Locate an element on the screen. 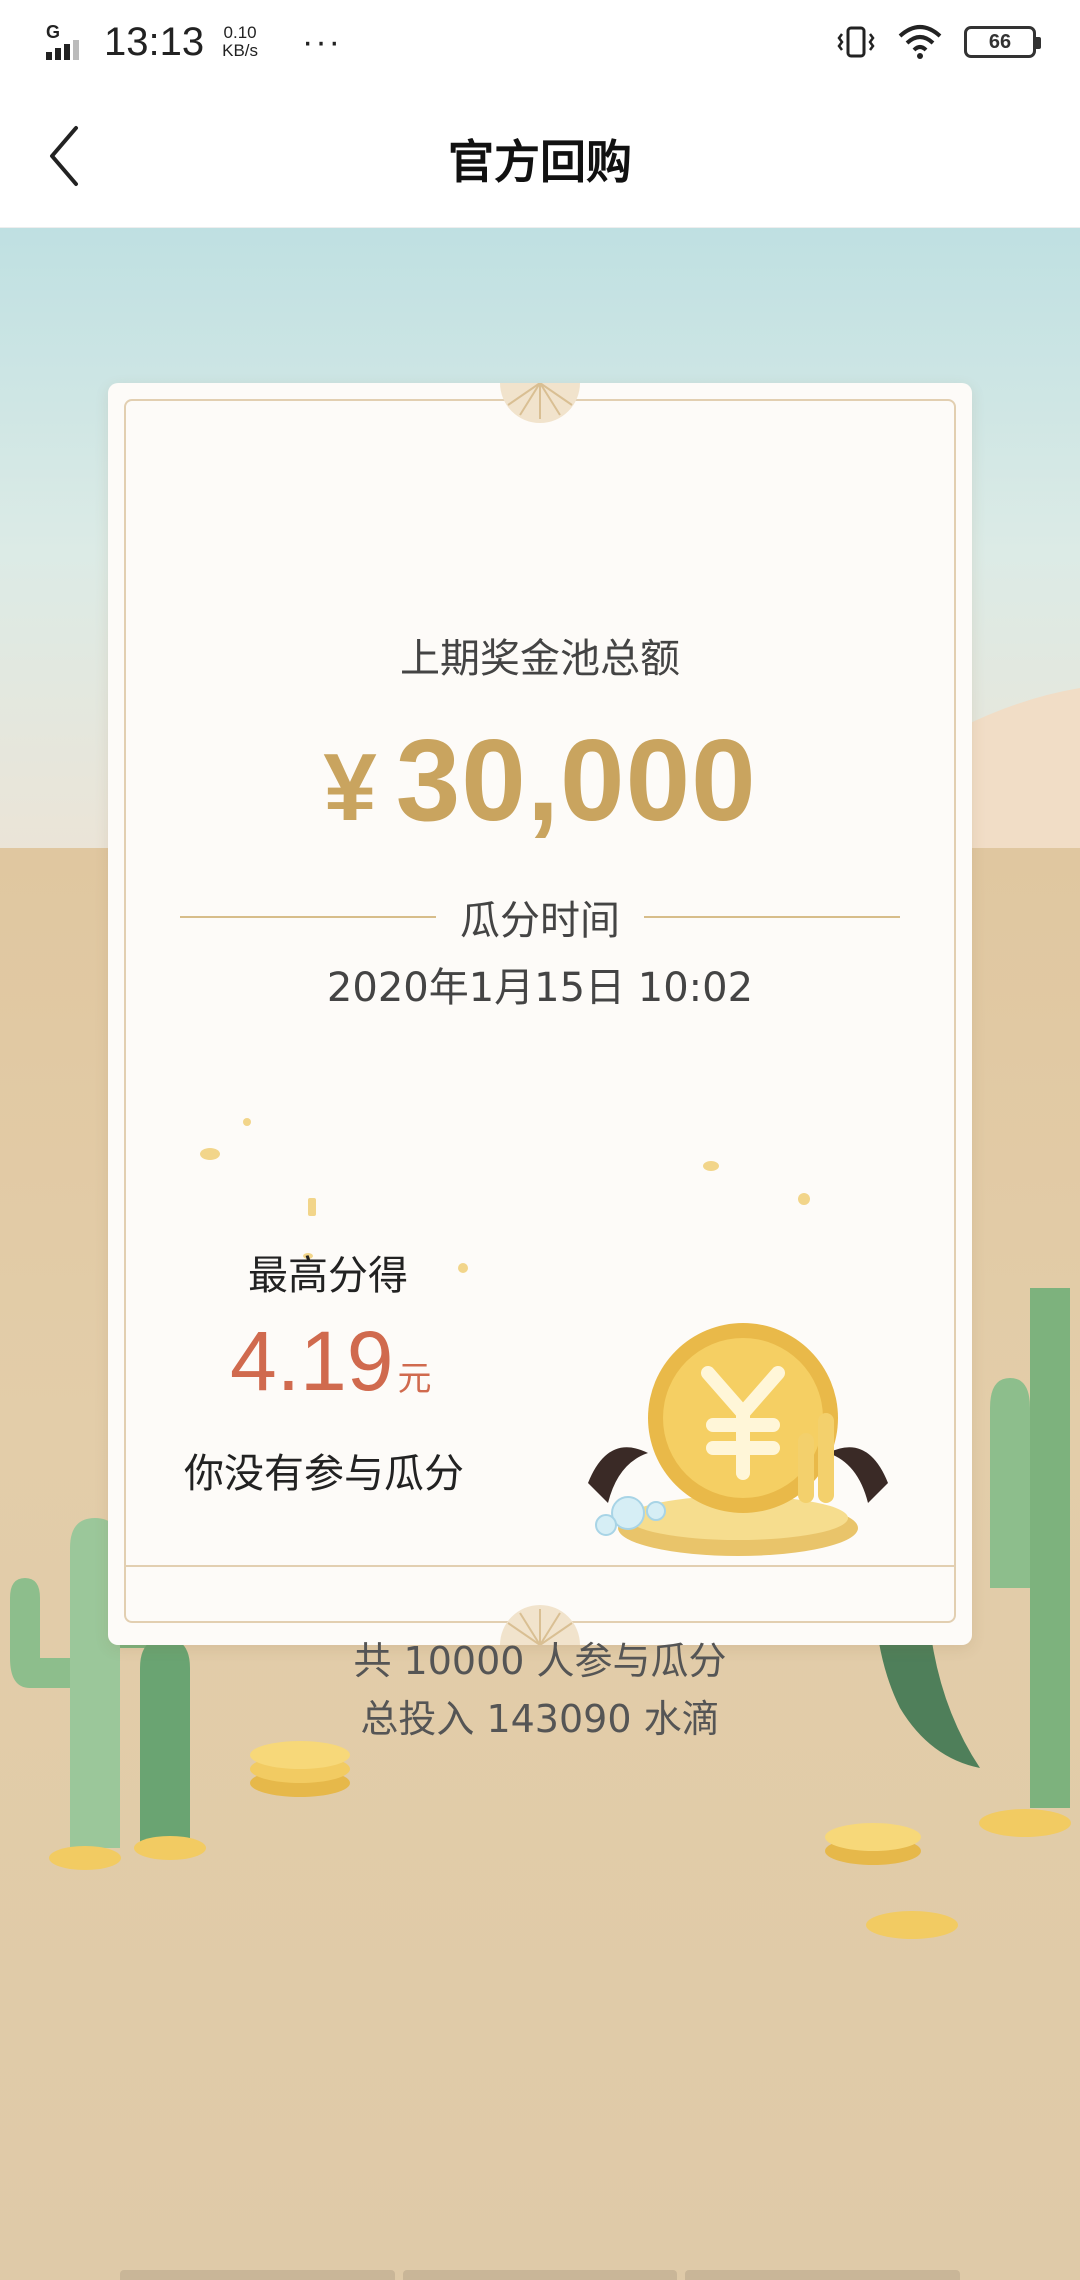 The width and height of the screenshot is (1080, 2280). split-time-label: 瓜分时间 is located at coordinates (540, 921).